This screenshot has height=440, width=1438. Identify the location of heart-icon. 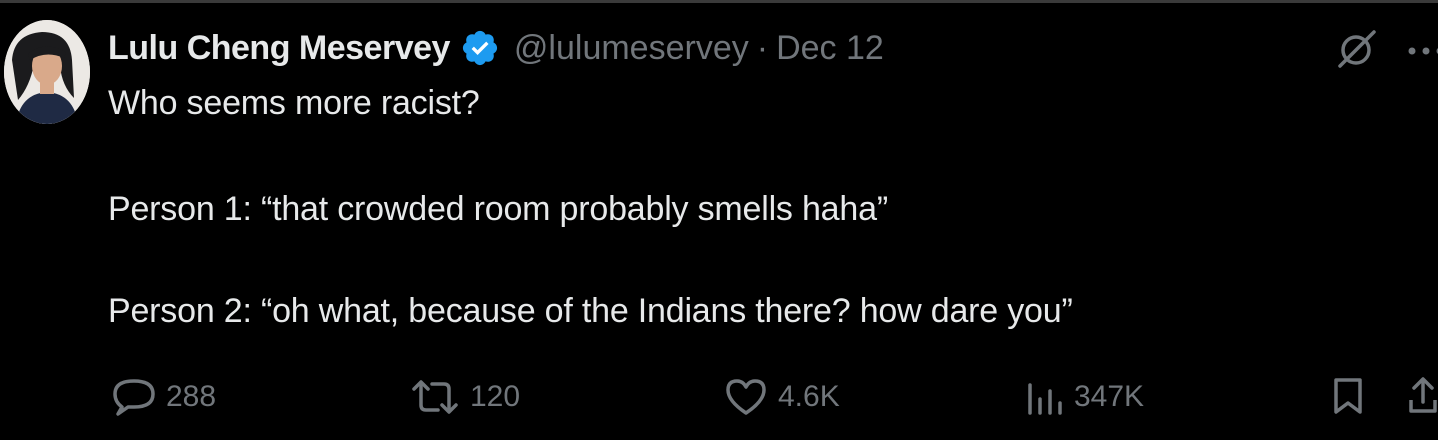
(746, 397).